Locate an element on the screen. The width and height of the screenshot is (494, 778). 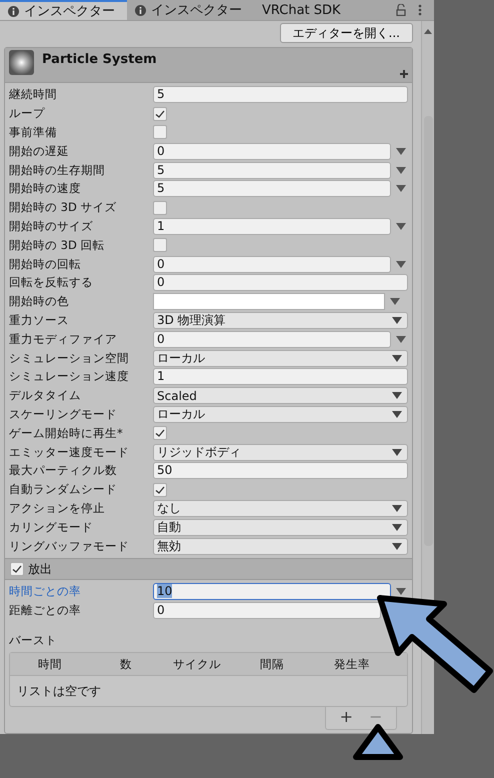
column-header: 発生率 is located at coordinates (352, 664).